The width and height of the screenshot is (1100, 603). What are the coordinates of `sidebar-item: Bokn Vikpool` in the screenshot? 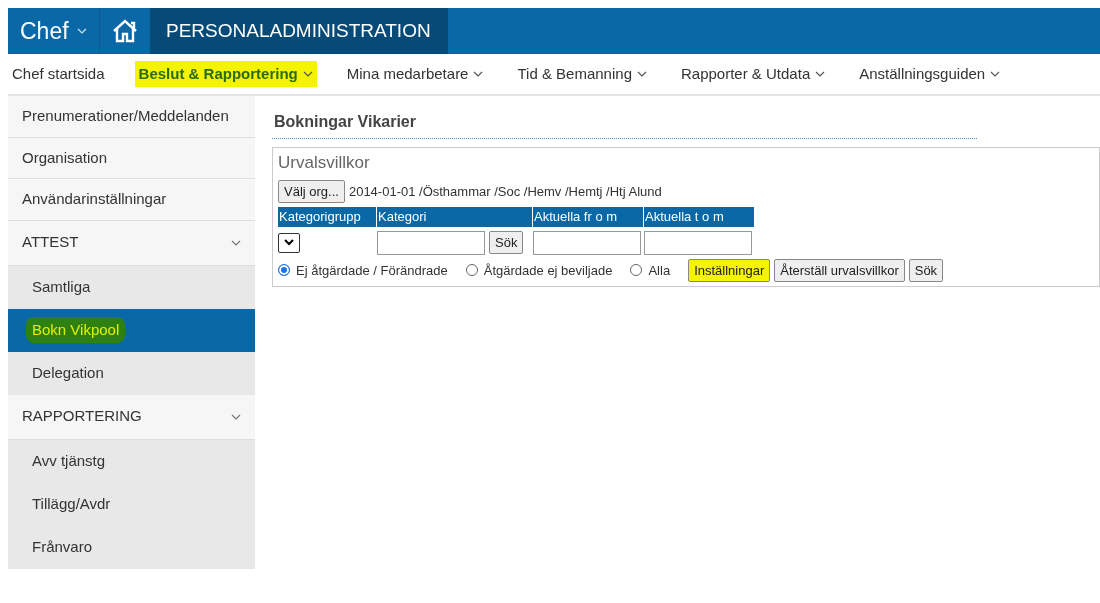 It's located at (131, 330).